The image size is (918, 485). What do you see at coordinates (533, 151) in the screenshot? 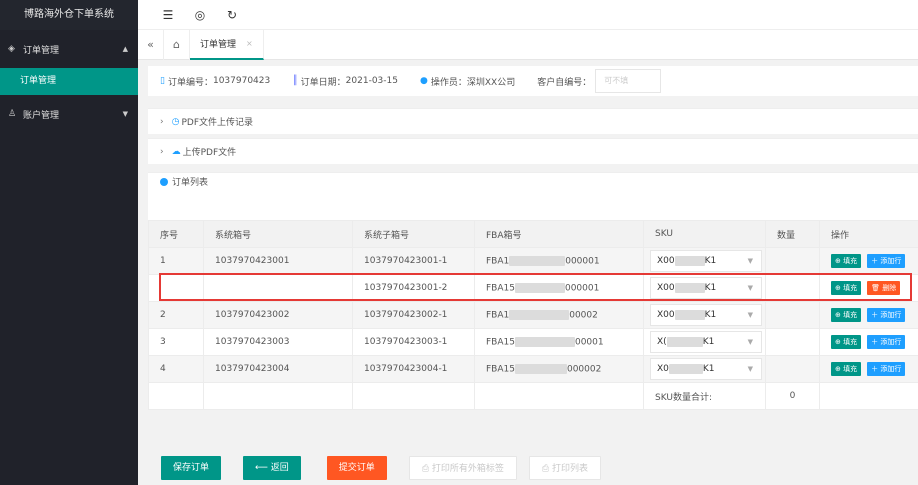
I see `upload-pdf-panel: › ☁ 上传PDF文件` at bounding box center [533, 151].